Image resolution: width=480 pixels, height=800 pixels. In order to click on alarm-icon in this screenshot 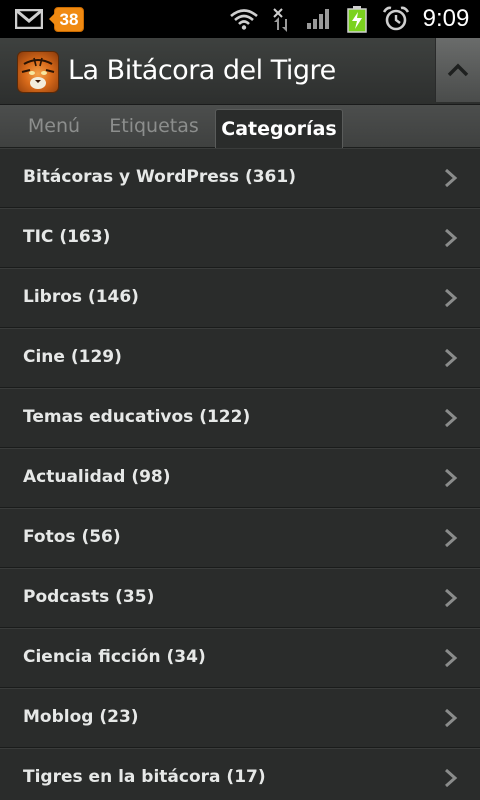, I will do `click(396, 19)`.